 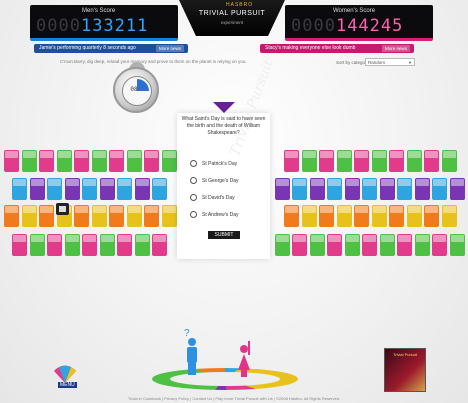 I want to click on men-score-value: 0000133211, so click(x=92, y=26).